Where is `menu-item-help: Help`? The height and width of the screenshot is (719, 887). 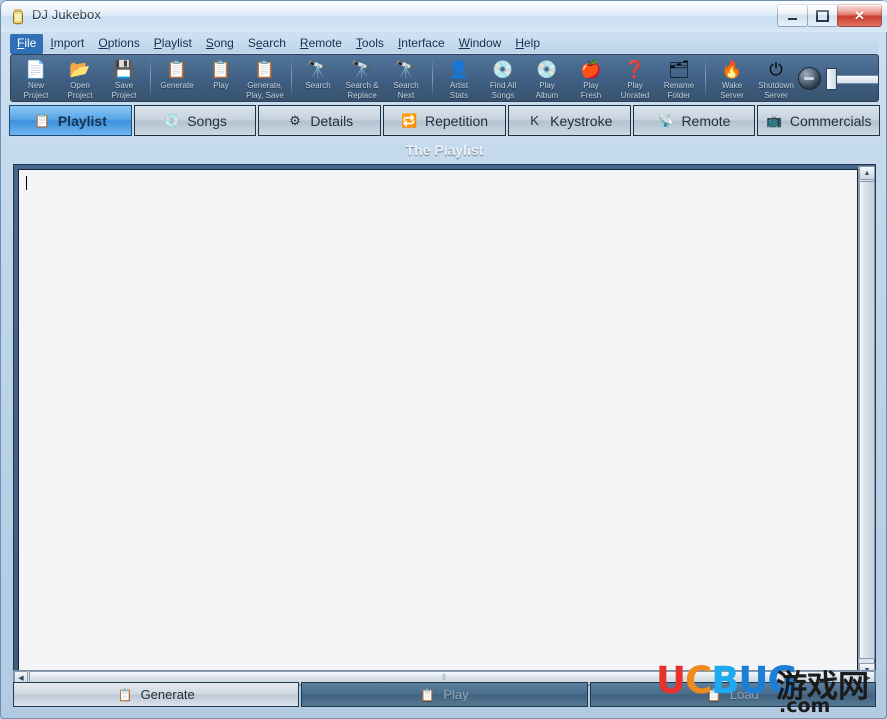 menu-item-help: Help is located at coordinates (527, 44).